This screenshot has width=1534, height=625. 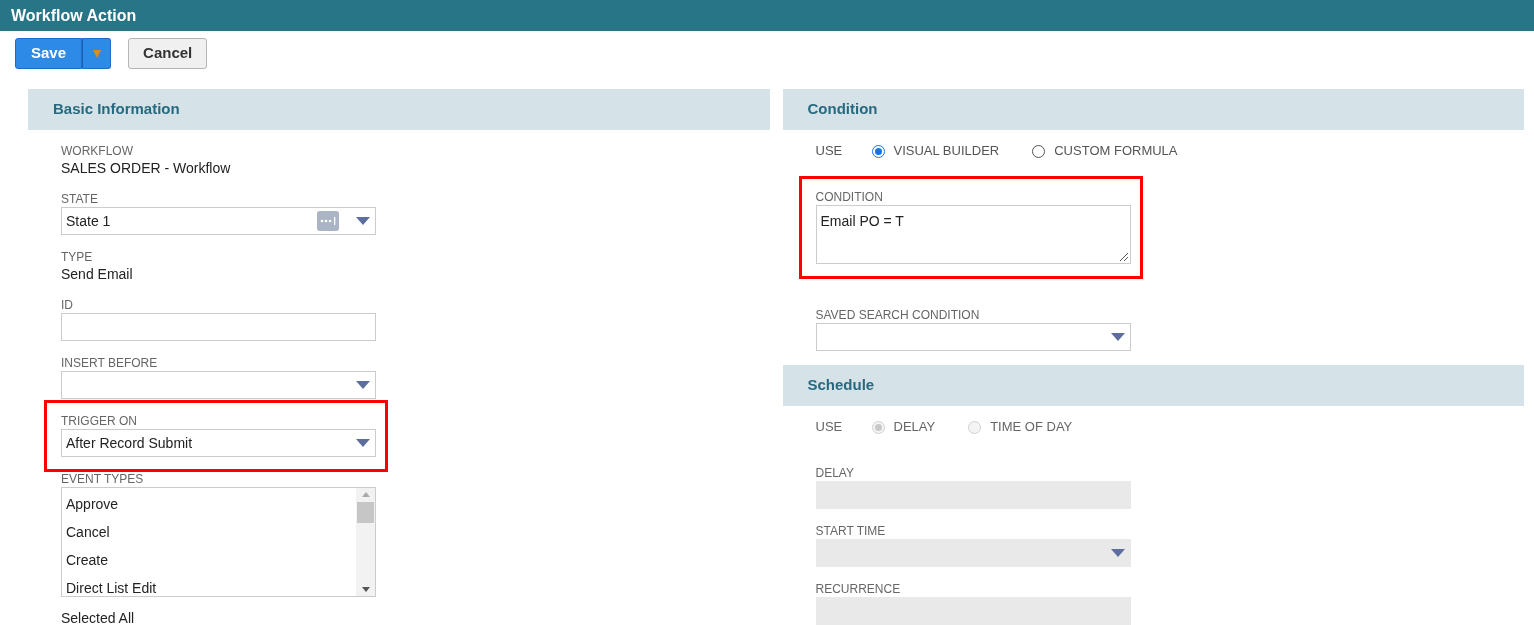 What do you see at coordinates (67, 305) in the screenshot?
I see `field-label: ID` at bounding box center [67, 305].